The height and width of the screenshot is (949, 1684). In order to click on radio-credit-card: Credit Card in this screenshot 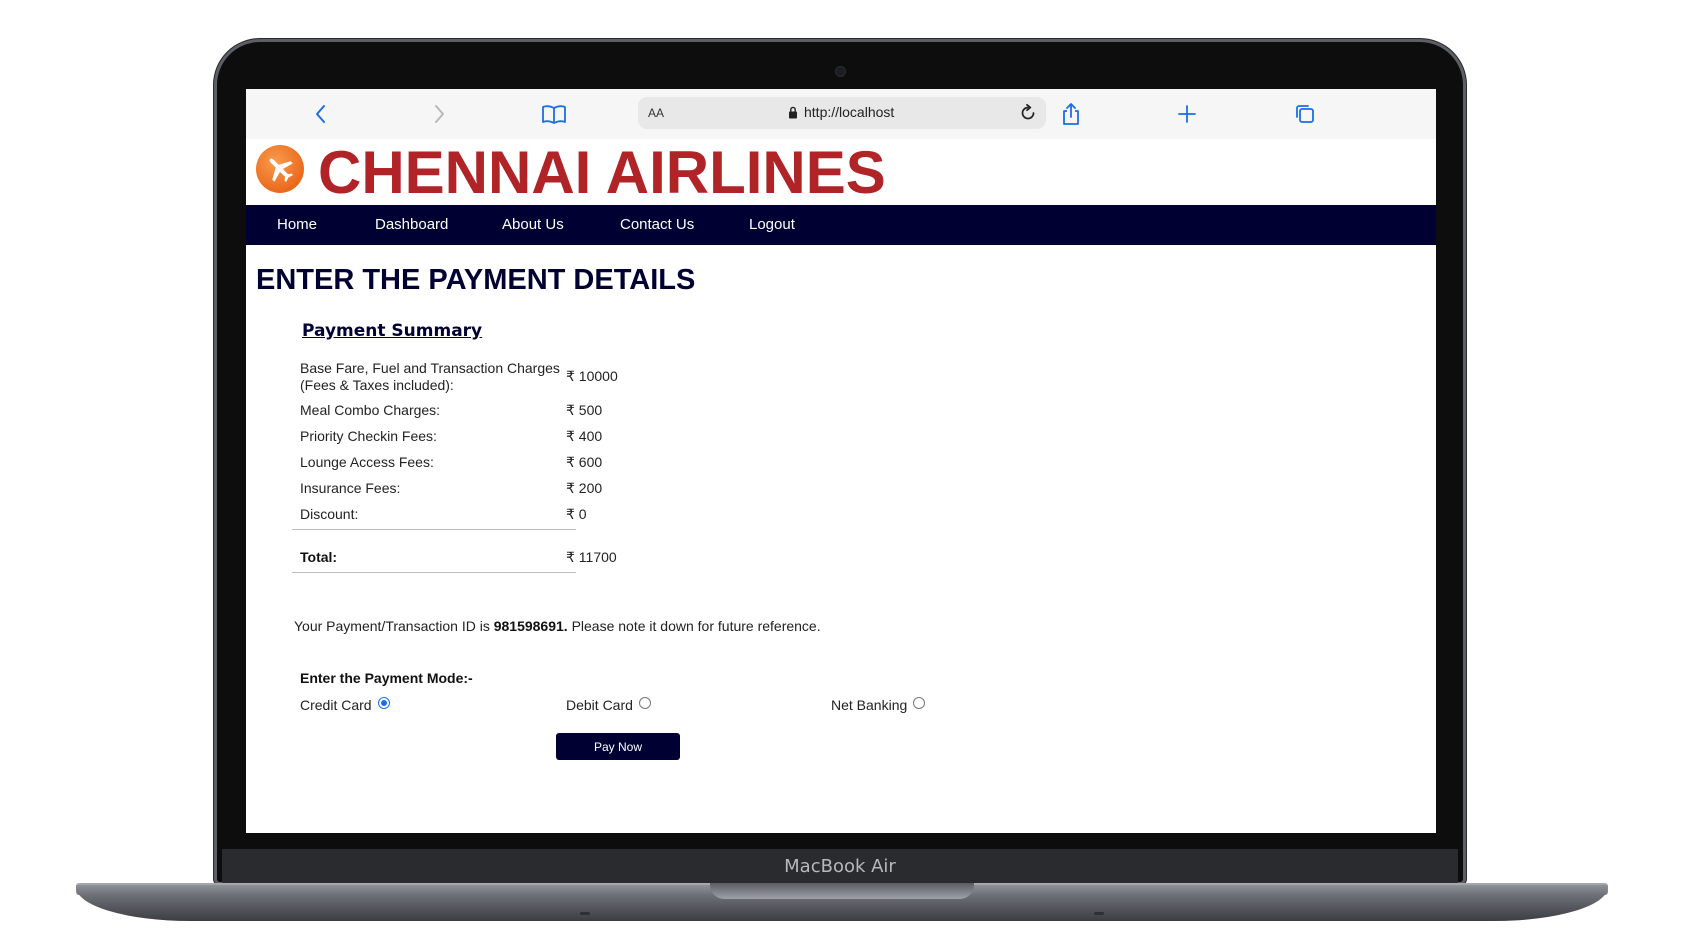, I will do `click(345, 705)`.